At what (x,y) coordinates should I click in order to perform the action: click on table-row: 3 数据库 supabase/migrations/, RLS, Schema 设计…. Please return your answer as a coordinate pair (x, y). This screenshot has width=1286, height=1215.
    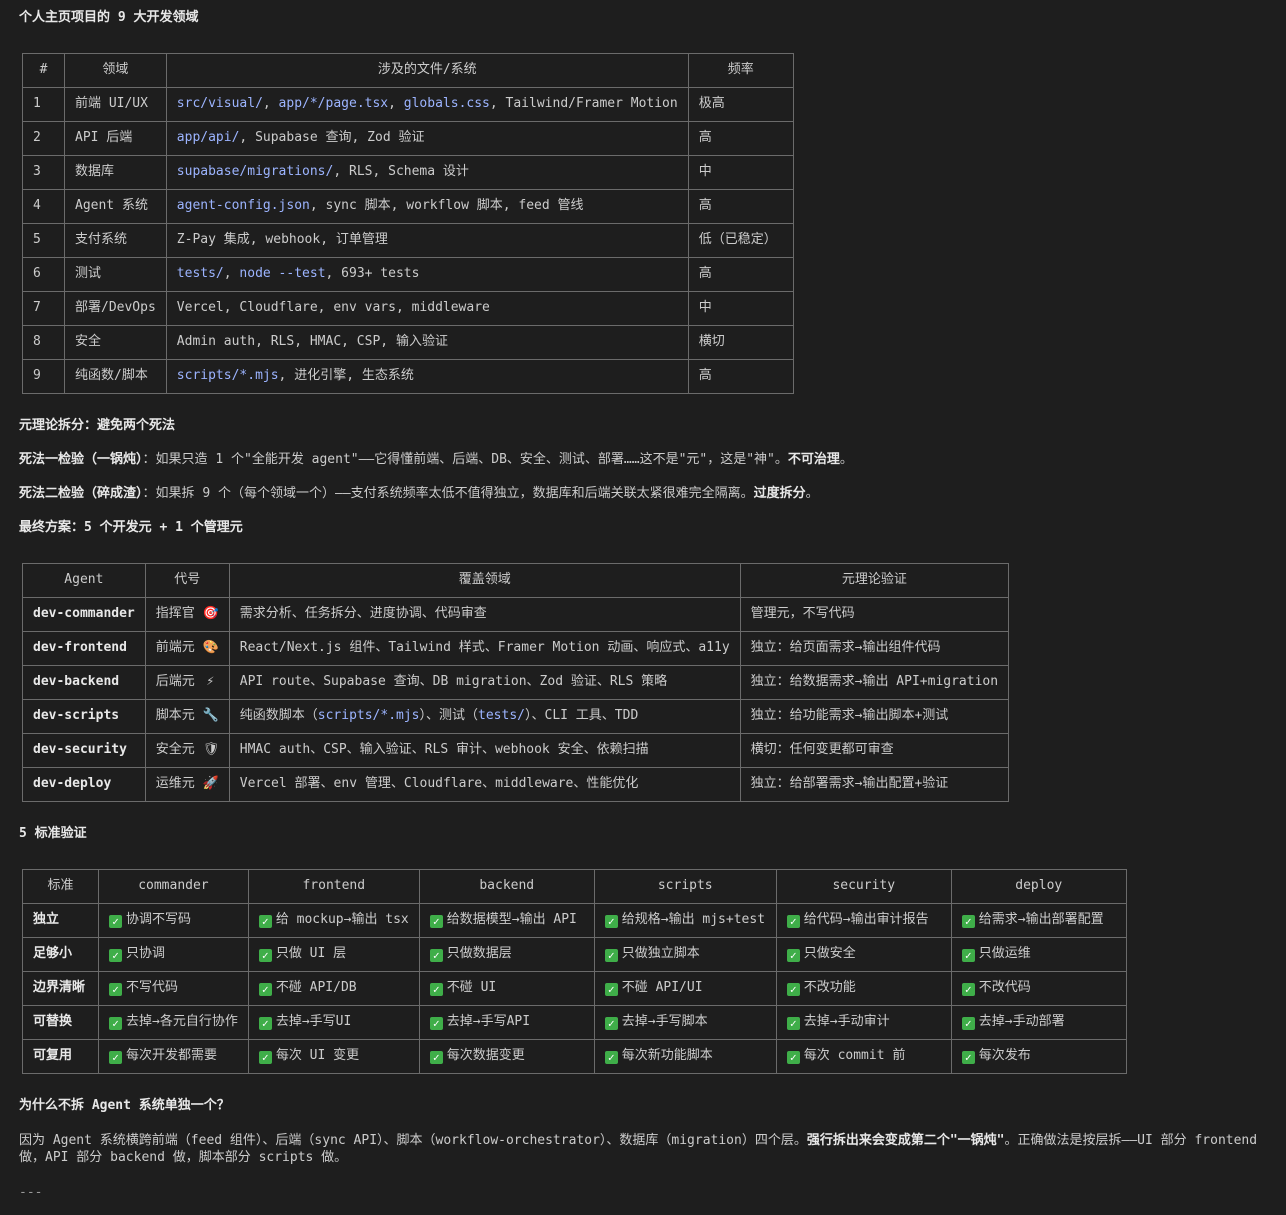
    Looking at the image, I should click on (408, 172).